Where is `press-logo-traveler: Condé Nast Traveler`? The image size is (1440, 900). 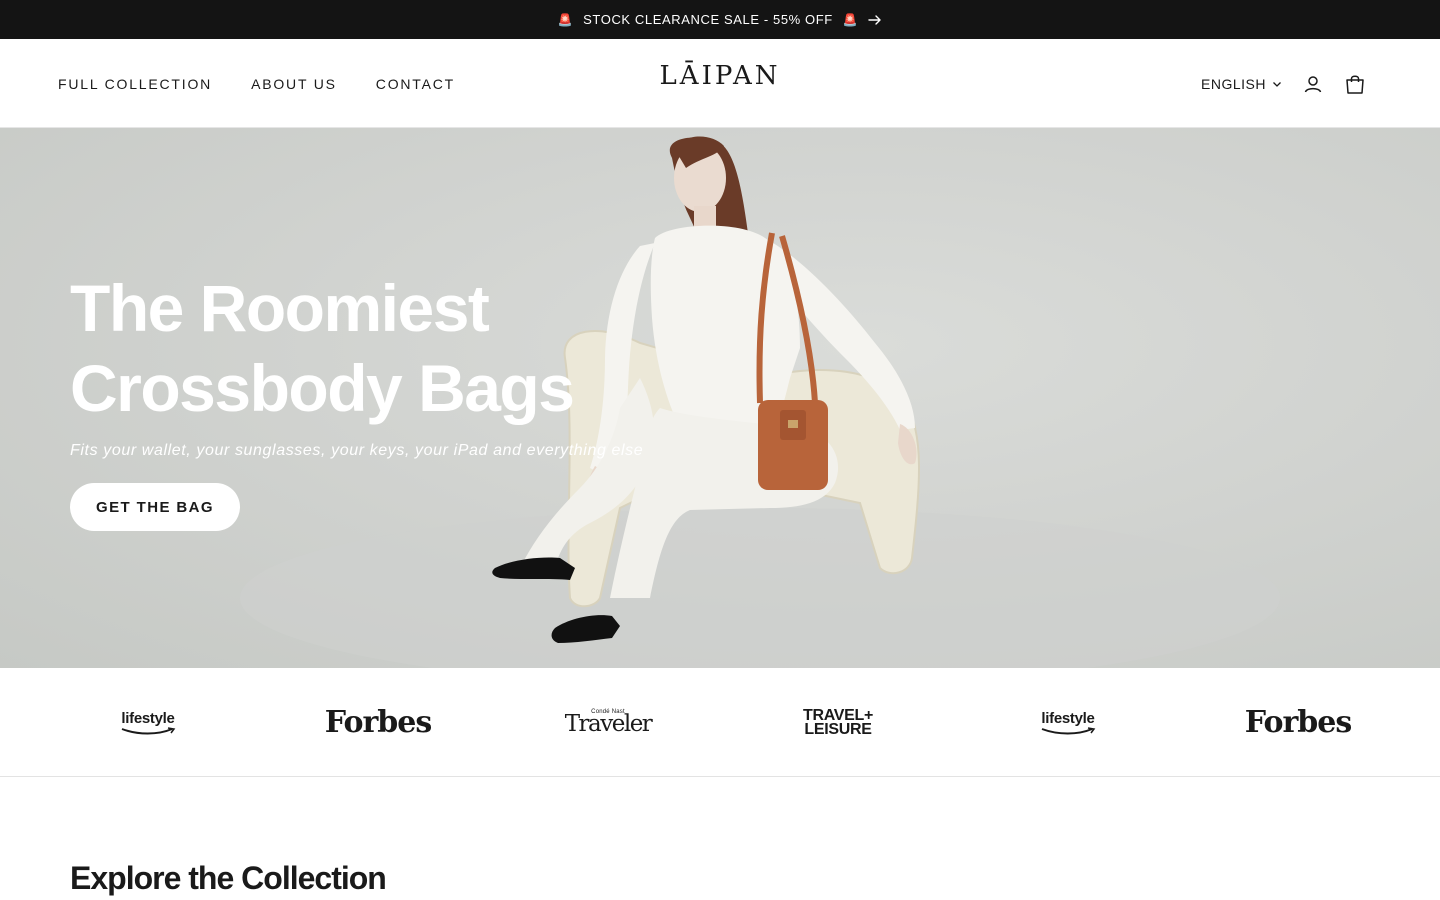 press-logo-traveler: Condé Nast Traveler is located at coordinates (609, 722).